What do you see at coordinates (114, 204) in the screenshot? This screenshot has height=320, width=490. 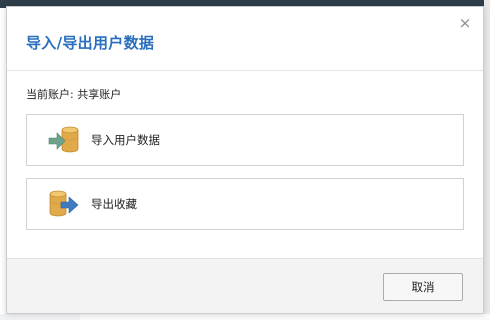 I see `export-favorites-label: 导出收藏` at bounding box center [114, 204].